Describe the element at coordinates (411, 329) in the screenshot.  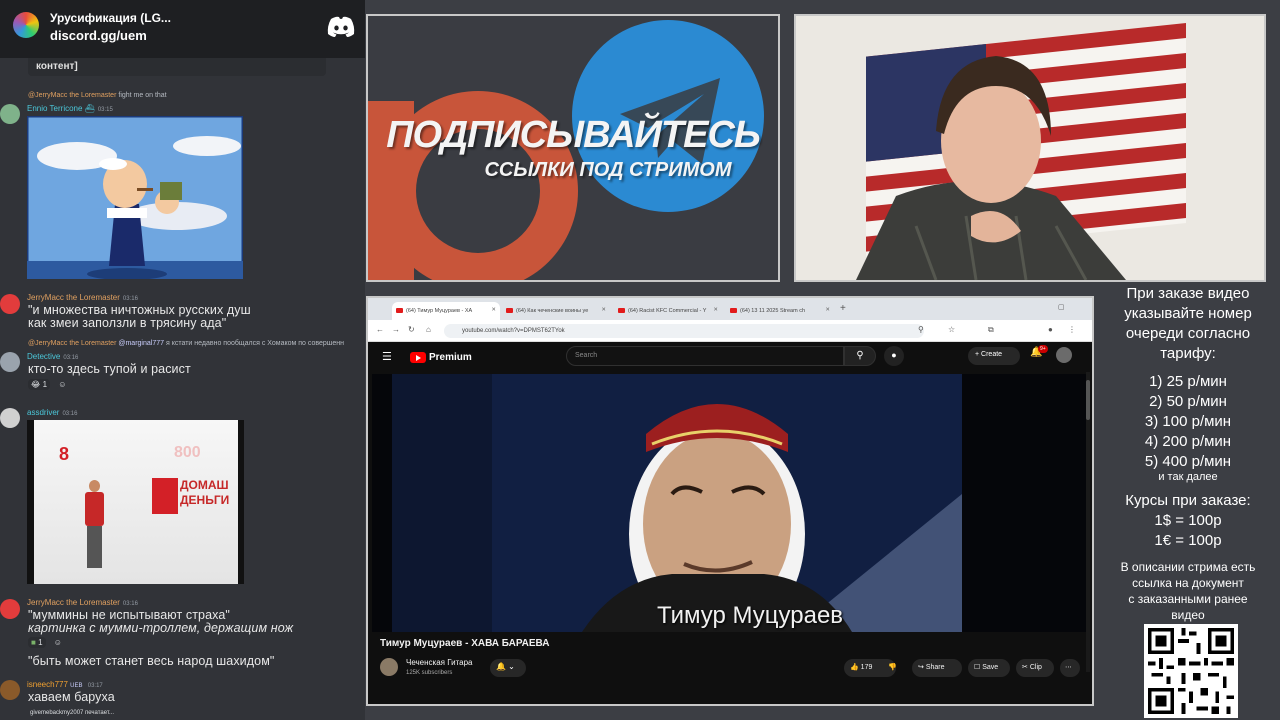
I see `reload-icon: ↻` at that location.